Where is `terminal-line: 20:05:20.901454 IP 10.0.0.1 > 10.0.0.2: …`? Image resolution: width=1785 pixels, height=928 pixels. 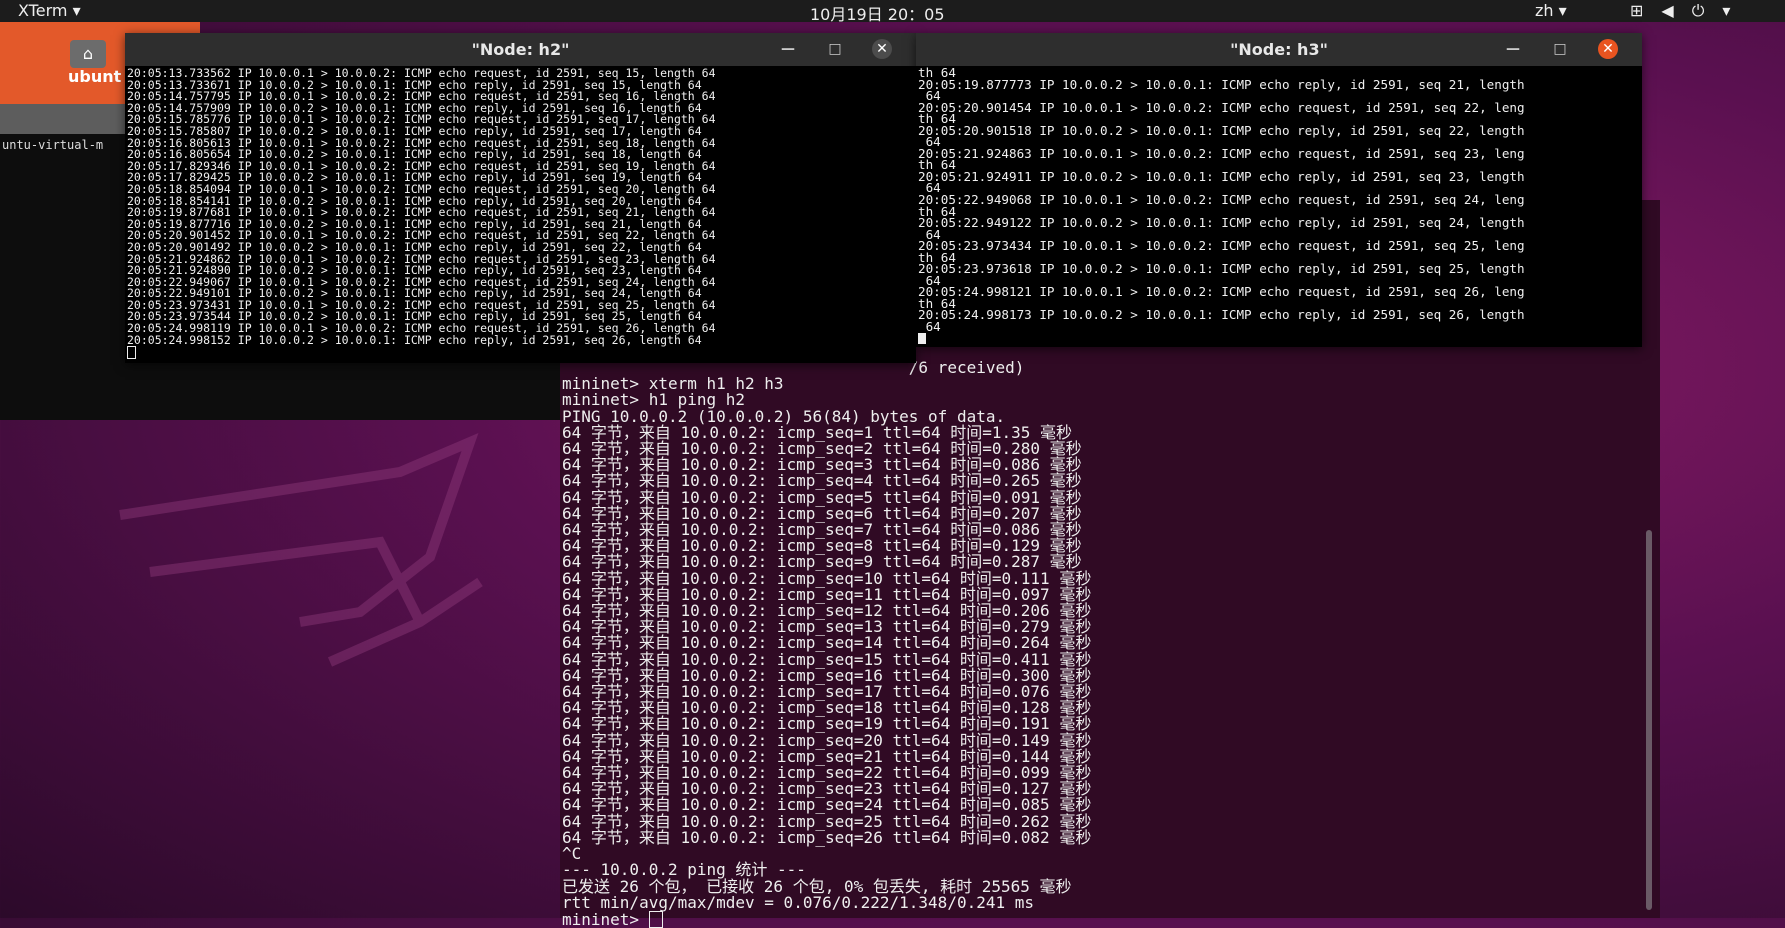 terminal-line: 20:05:20.901454 IP 10.0.0.1 > 10.0.0.2: … is located at coordinates (1221, 107).